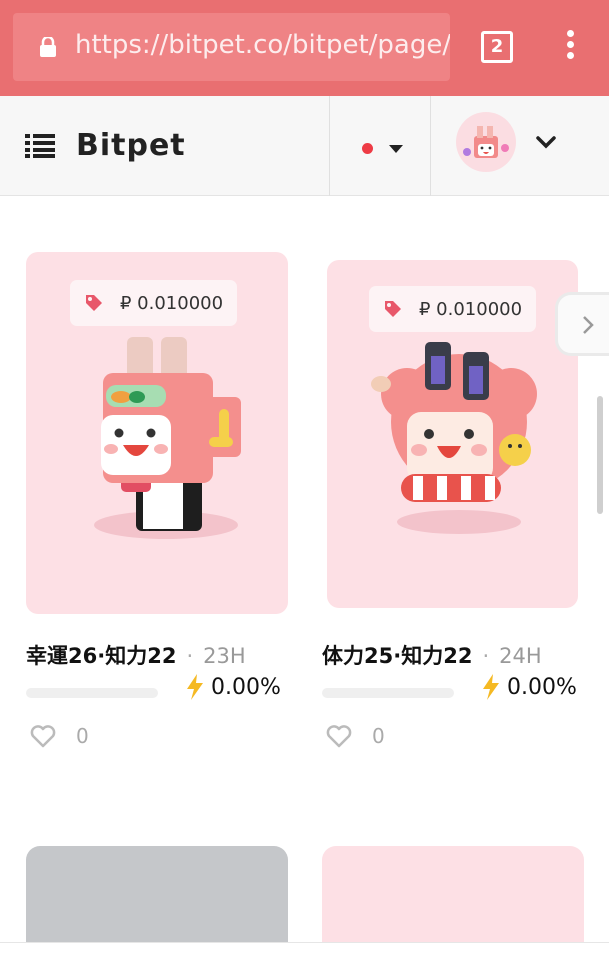  What do you see at coordinates (40, 146) in the screenshot?
I see `list-icon` at bounding box center [40, 146].